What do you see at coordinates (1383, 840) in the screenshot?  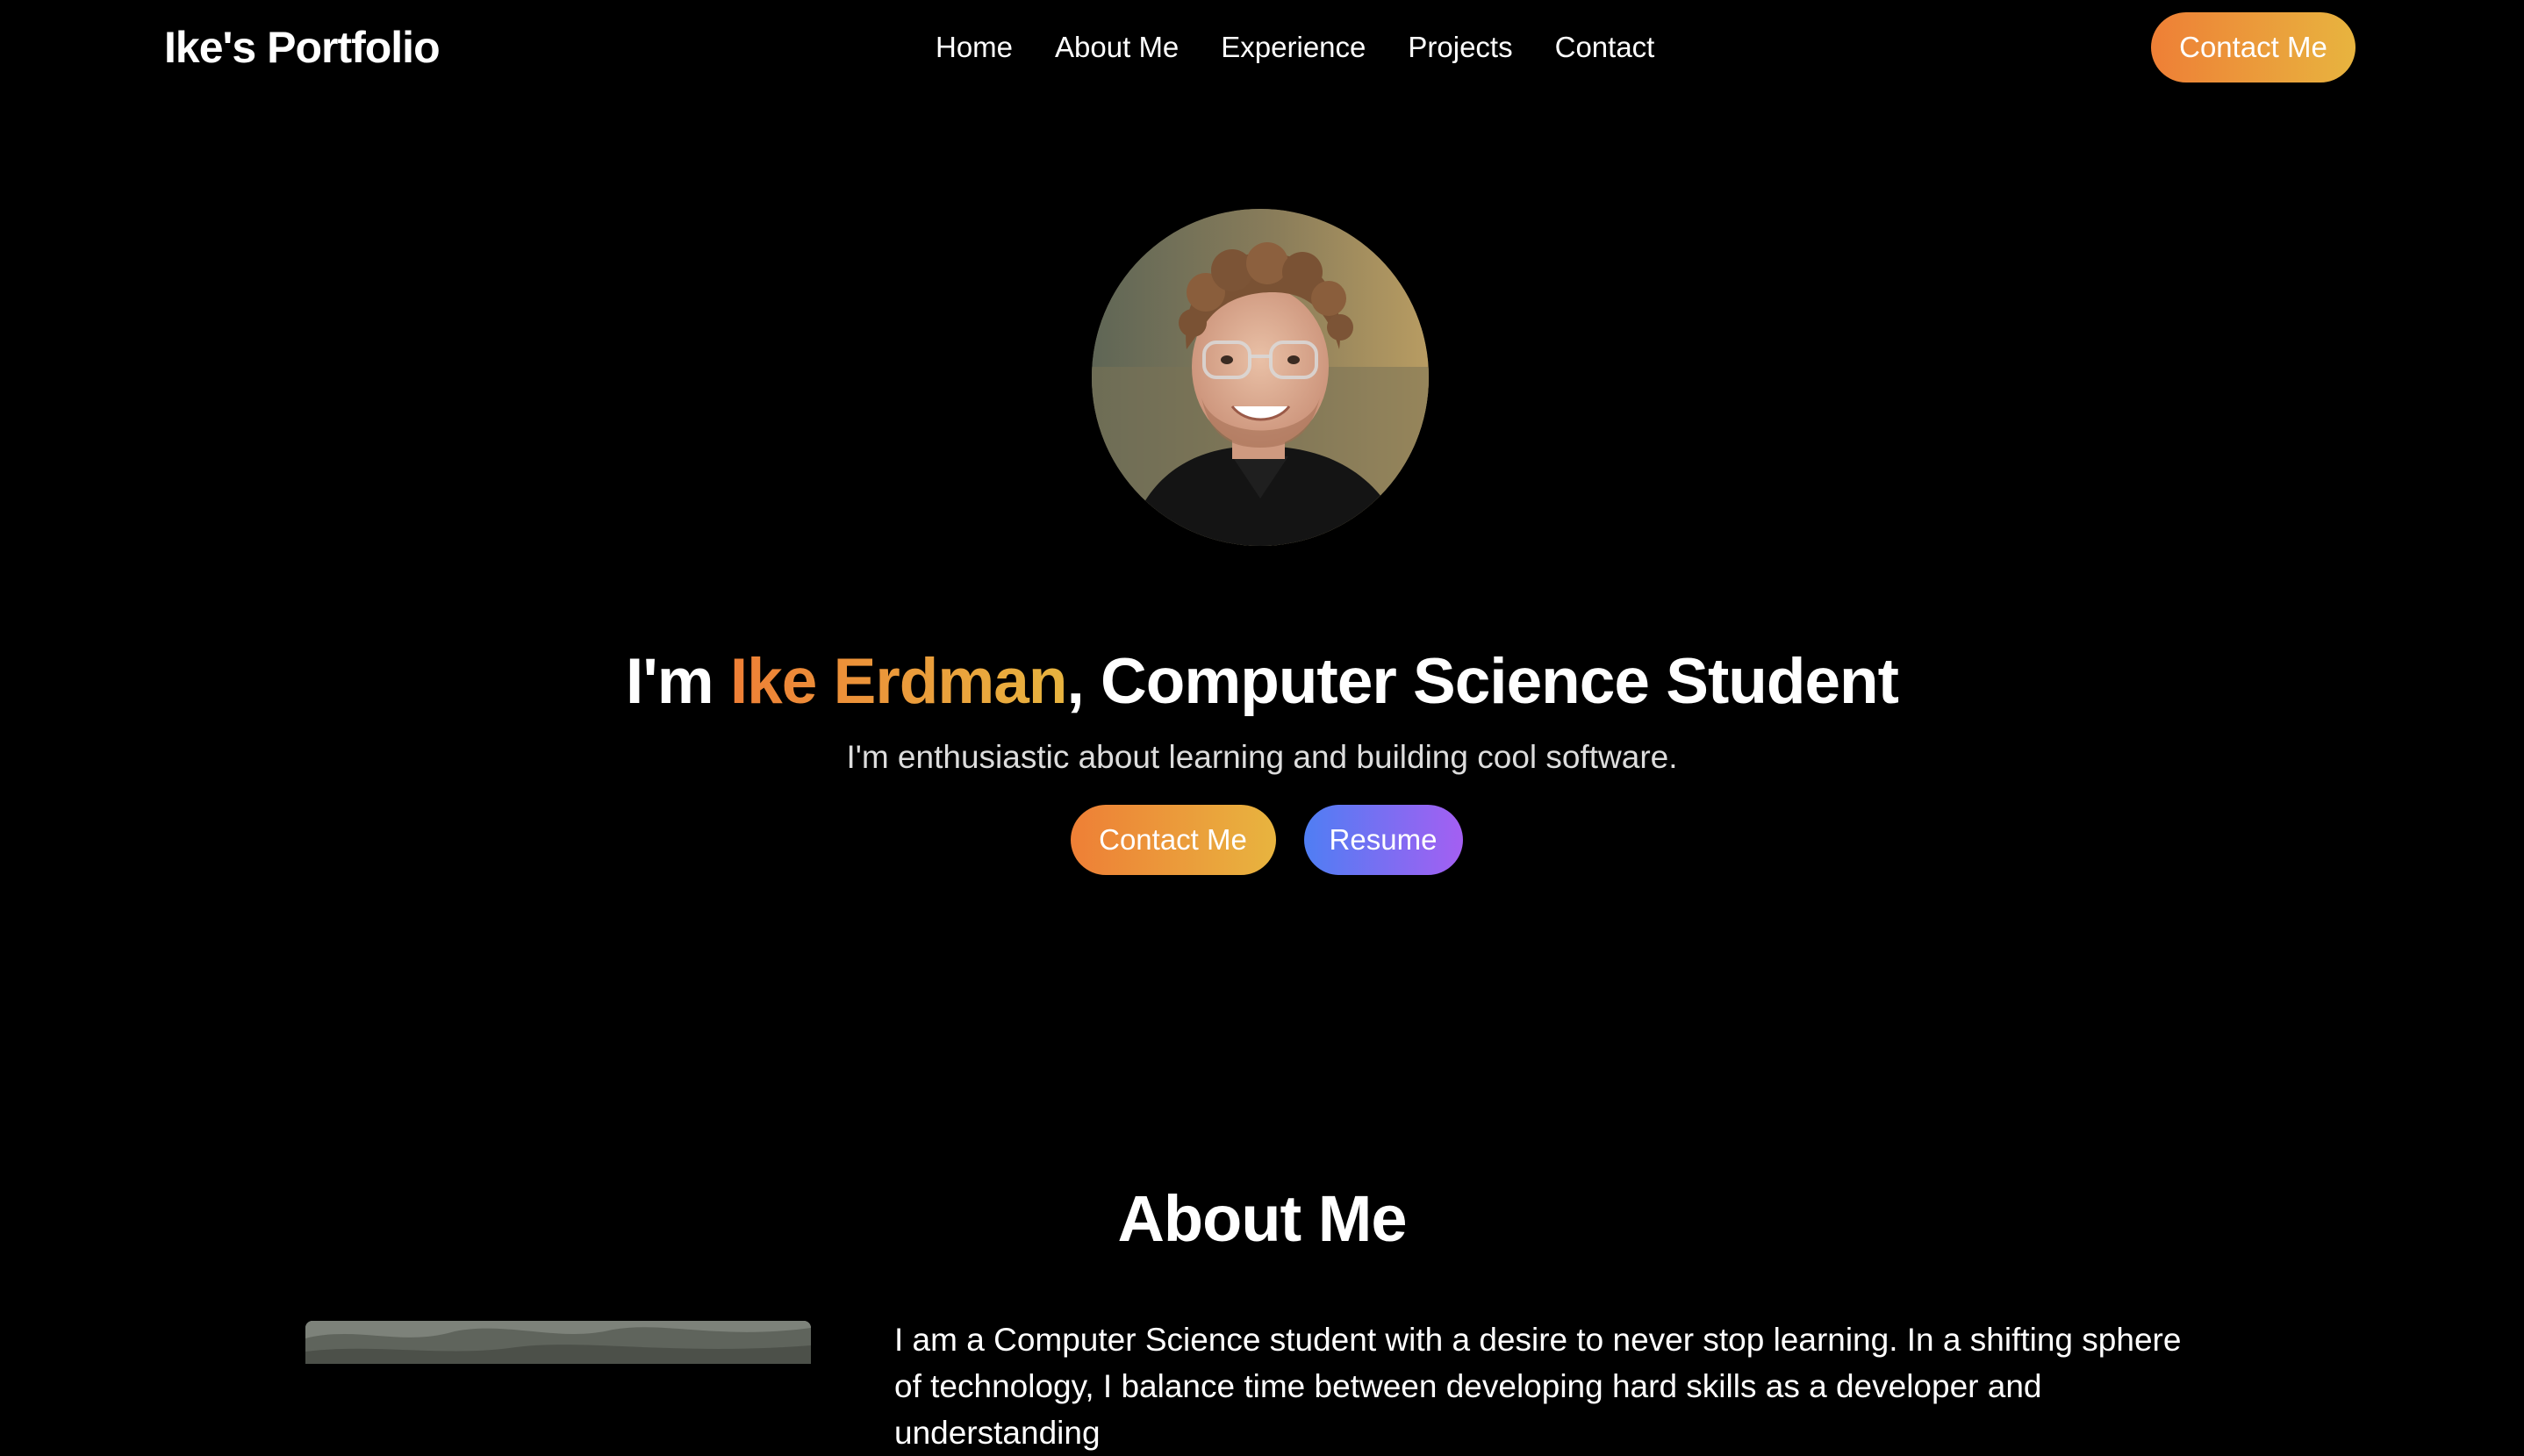 I see `hero-resume-button: Resume` at bounding box center [1383, 840].